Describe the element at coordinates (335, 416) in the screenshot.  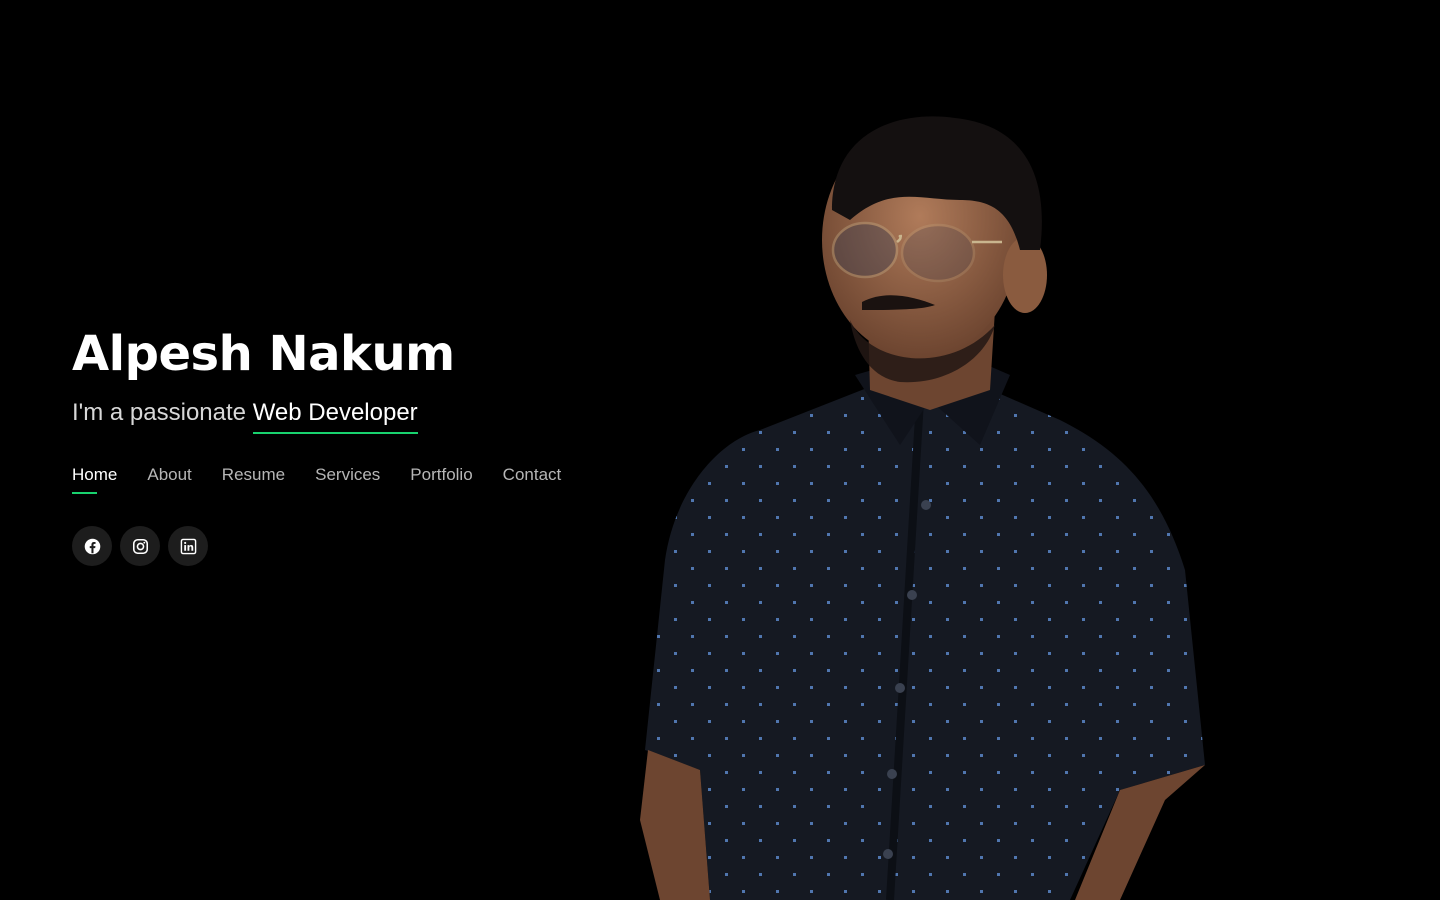
I see `tagline-role: Web Developer` at that location.